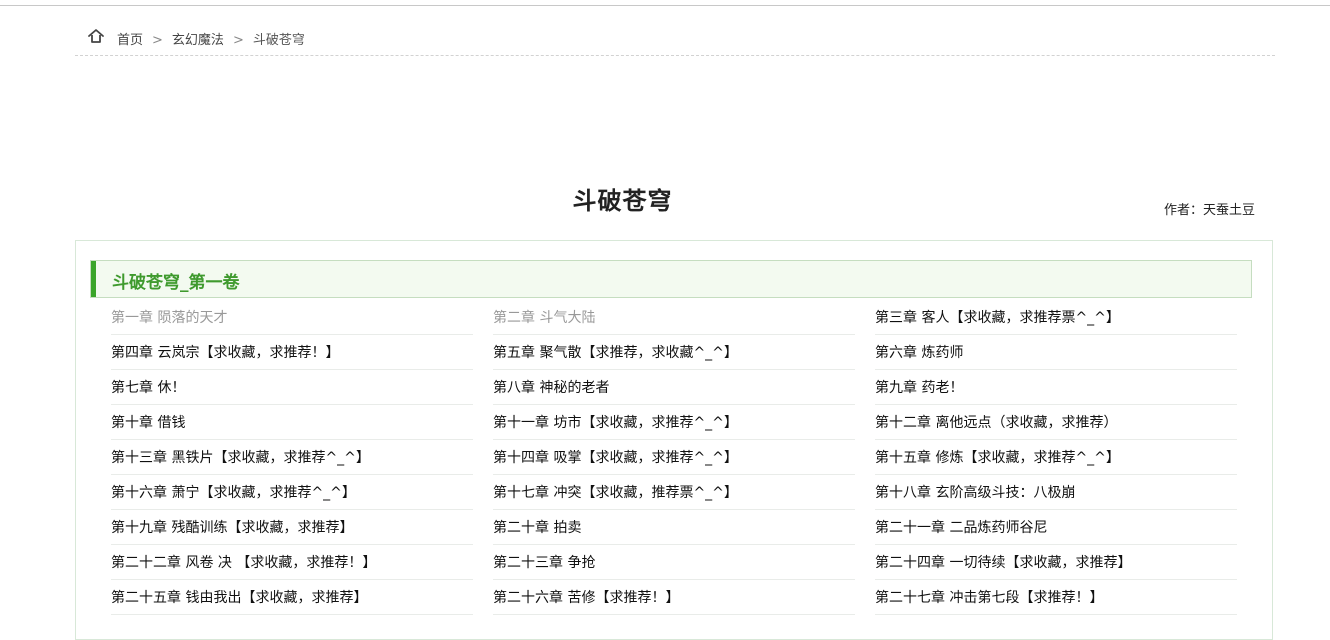 Image resolution: width=1330 pixels, height=640 pixels. What do you see at coordinates (665, 5) in the screenshot?
I see `top-divider` at bounding box center [665, 5].